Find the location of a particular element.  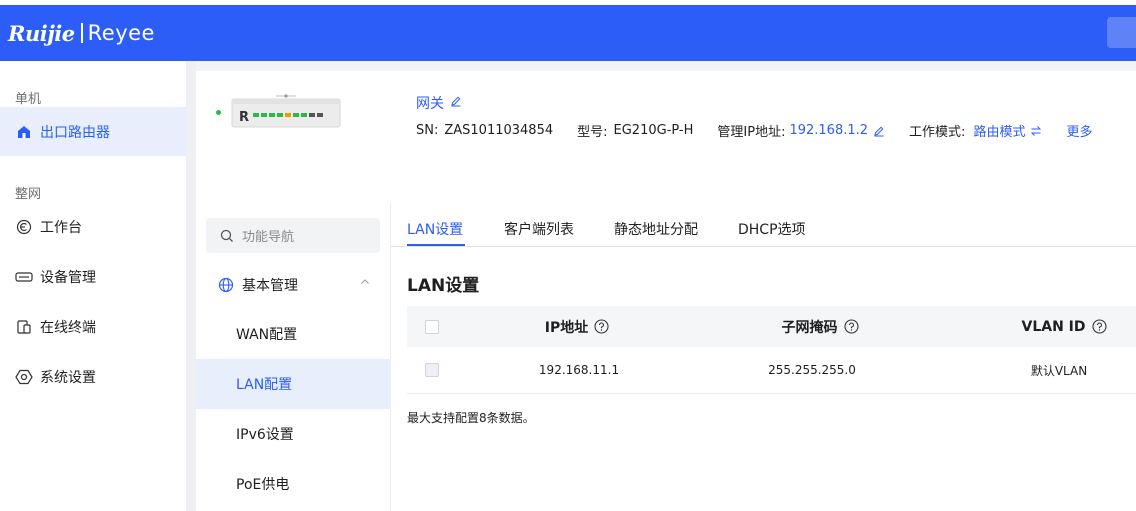

search-icon is located at coordinates (227, 236).